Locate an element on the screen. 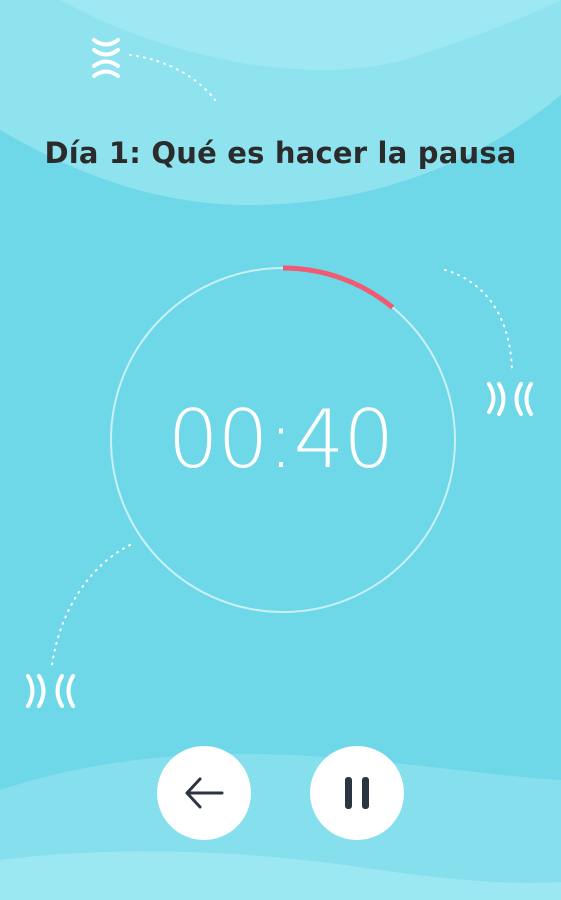 The image size is (561, 900). progress-arc is located at coordinates (338, 287).